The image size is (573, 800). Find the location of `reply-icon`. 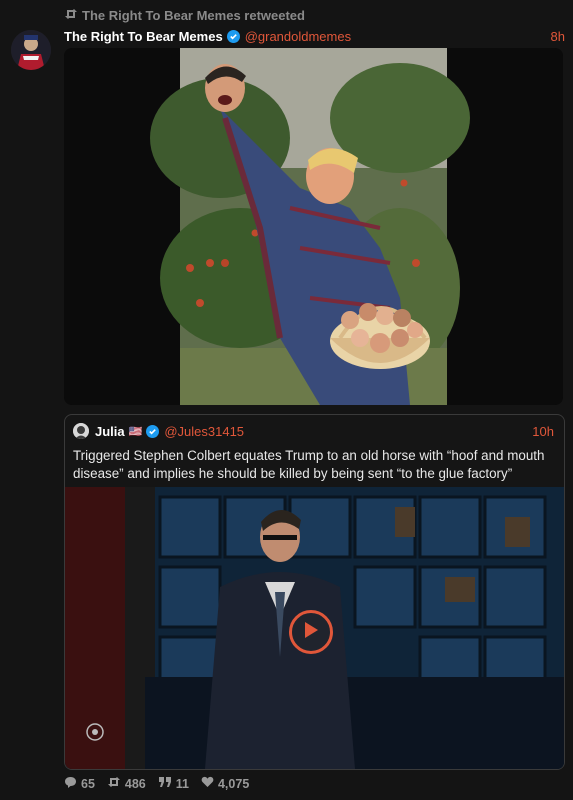

reply-icon is located at coordinates (70, 783).